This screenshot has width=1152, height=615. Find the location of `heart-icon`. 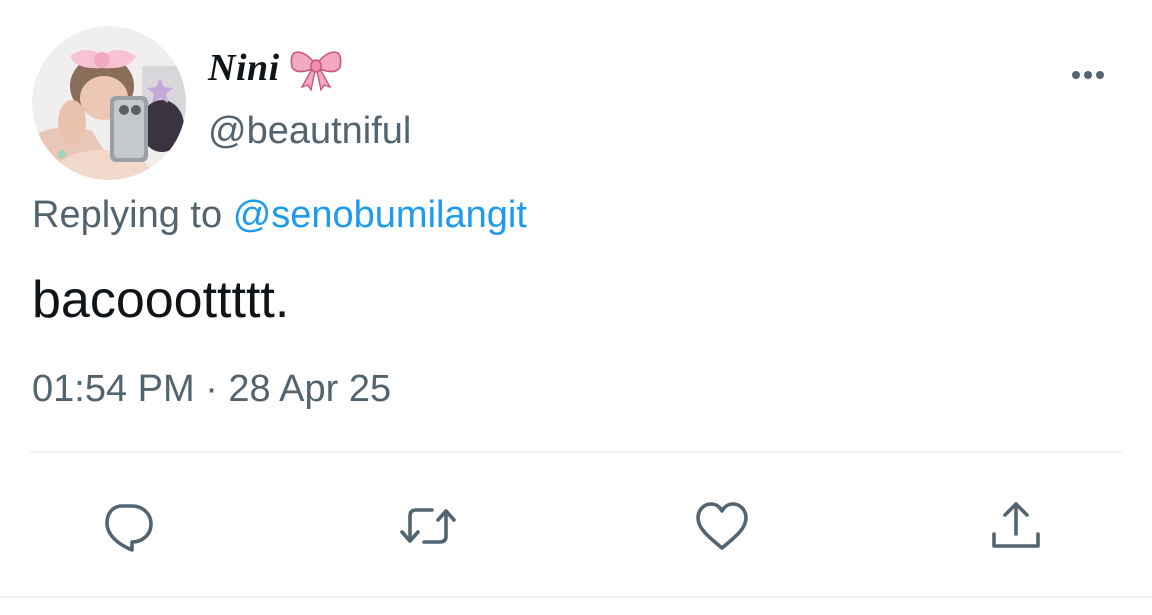

heart-icon is located at coordinates (722, 526).